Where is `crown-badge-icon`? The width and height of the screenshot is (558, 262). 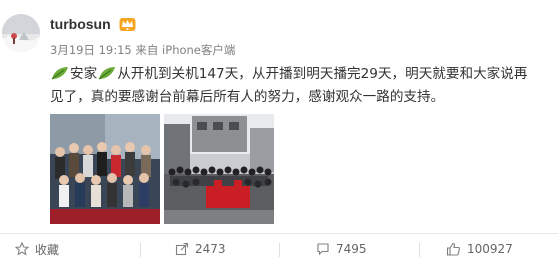 crown-badge-icon is located at coordinates (127, 24).